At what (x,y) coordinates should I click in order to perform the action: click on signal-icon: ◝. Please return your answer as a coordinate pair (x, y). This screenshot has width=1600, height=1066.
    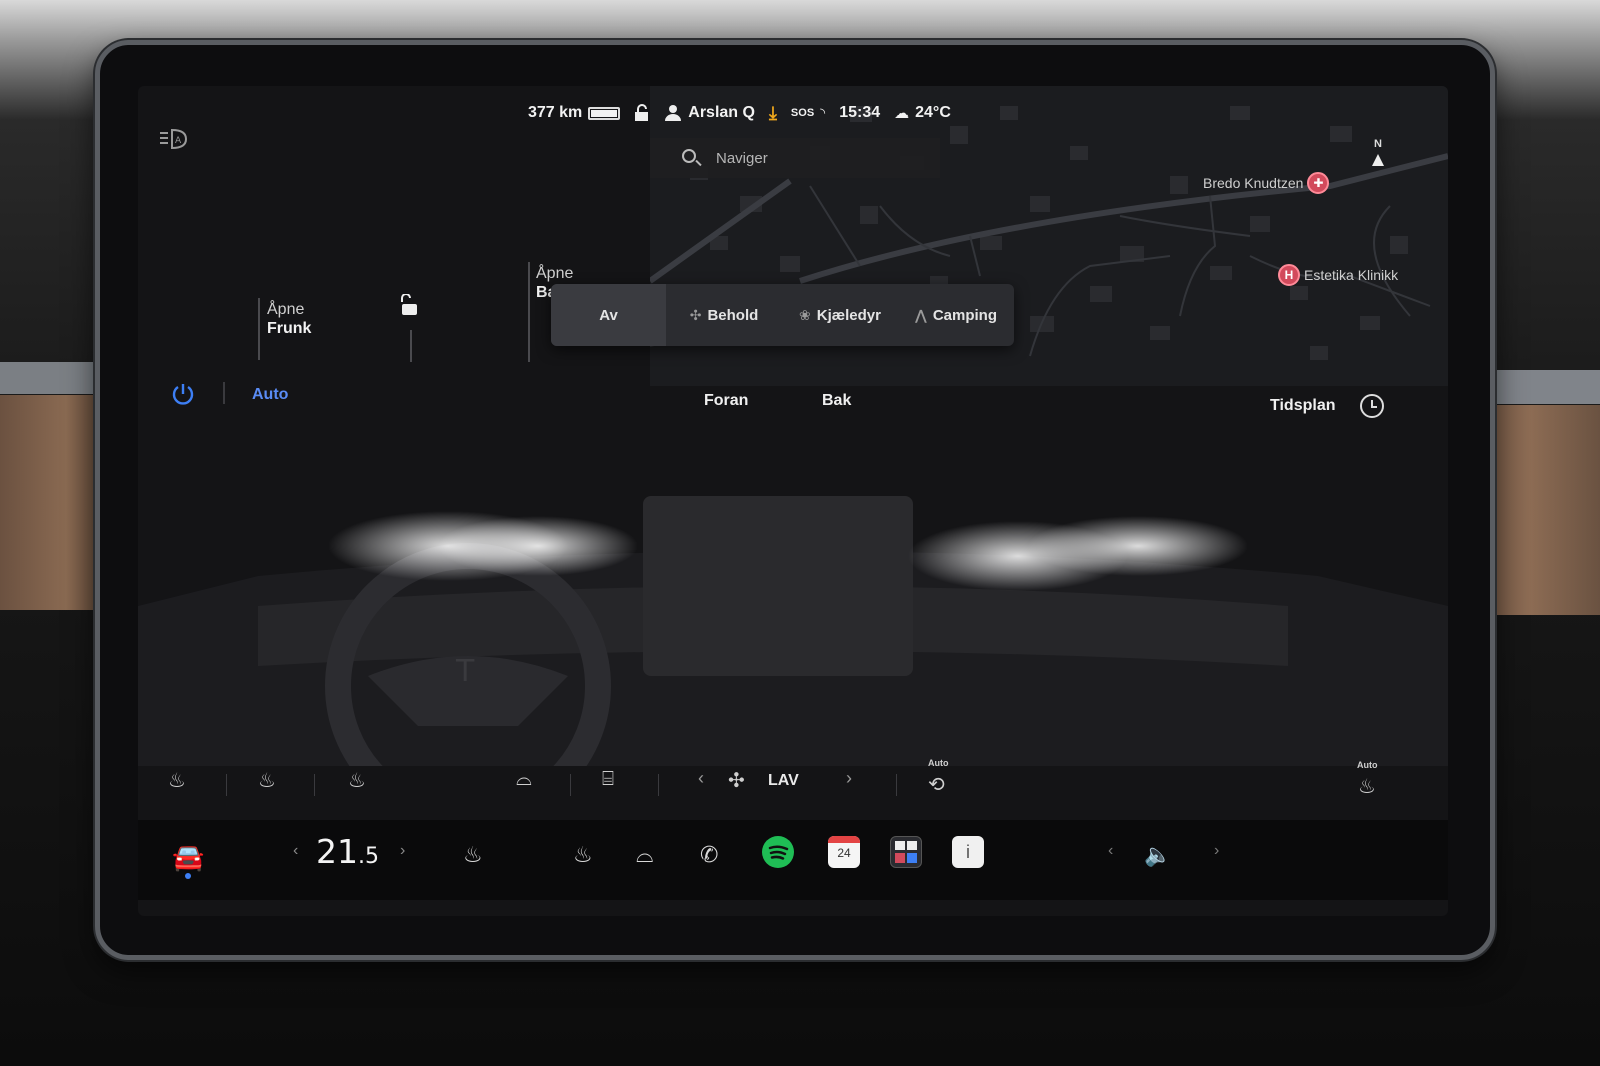
    Looking at the image, I should click on (823, 112).